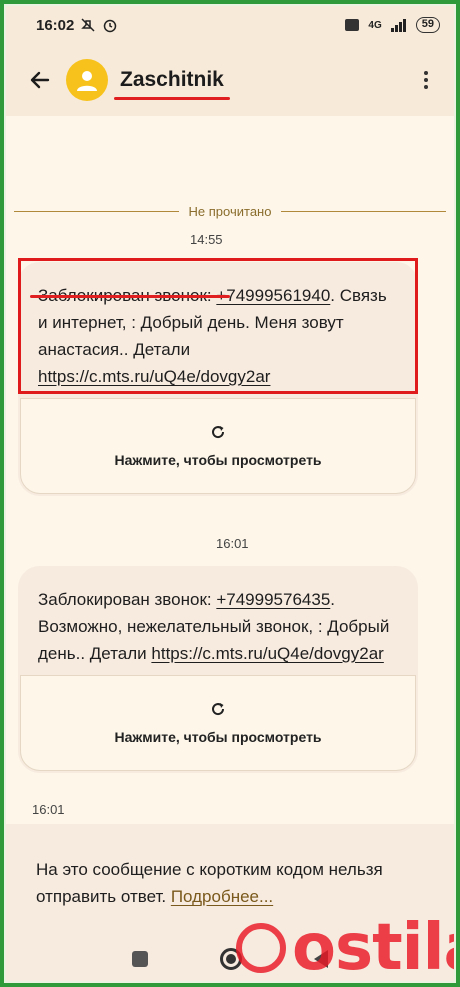 The image size is (460, 987). I want to click on message-timestamp: 14:55, so click(206, 239).